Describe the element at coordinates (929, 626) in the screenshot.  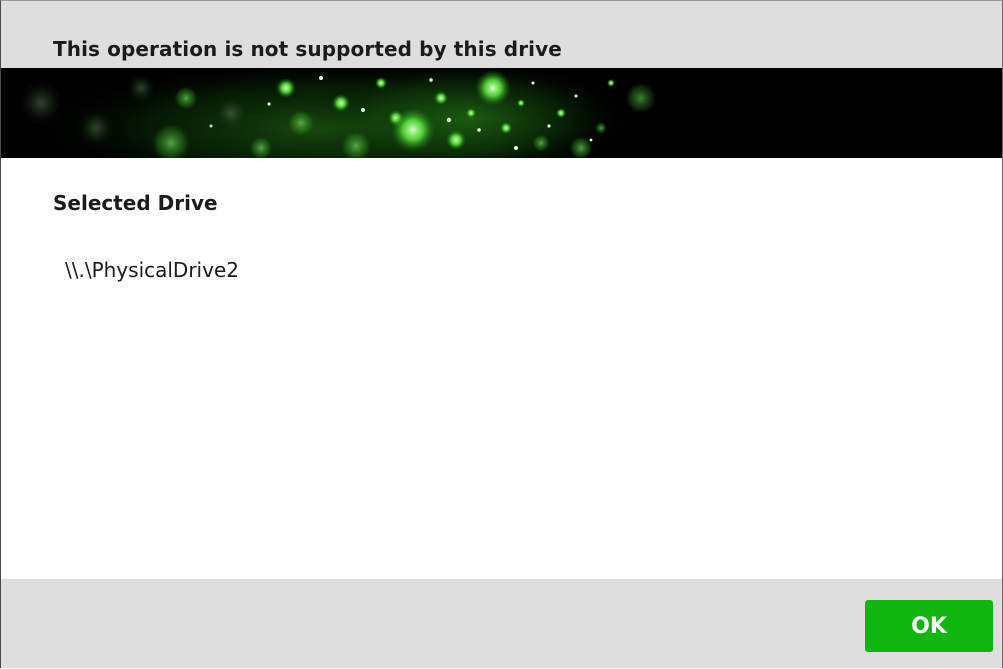
I see `ok-button: OK` at that location.